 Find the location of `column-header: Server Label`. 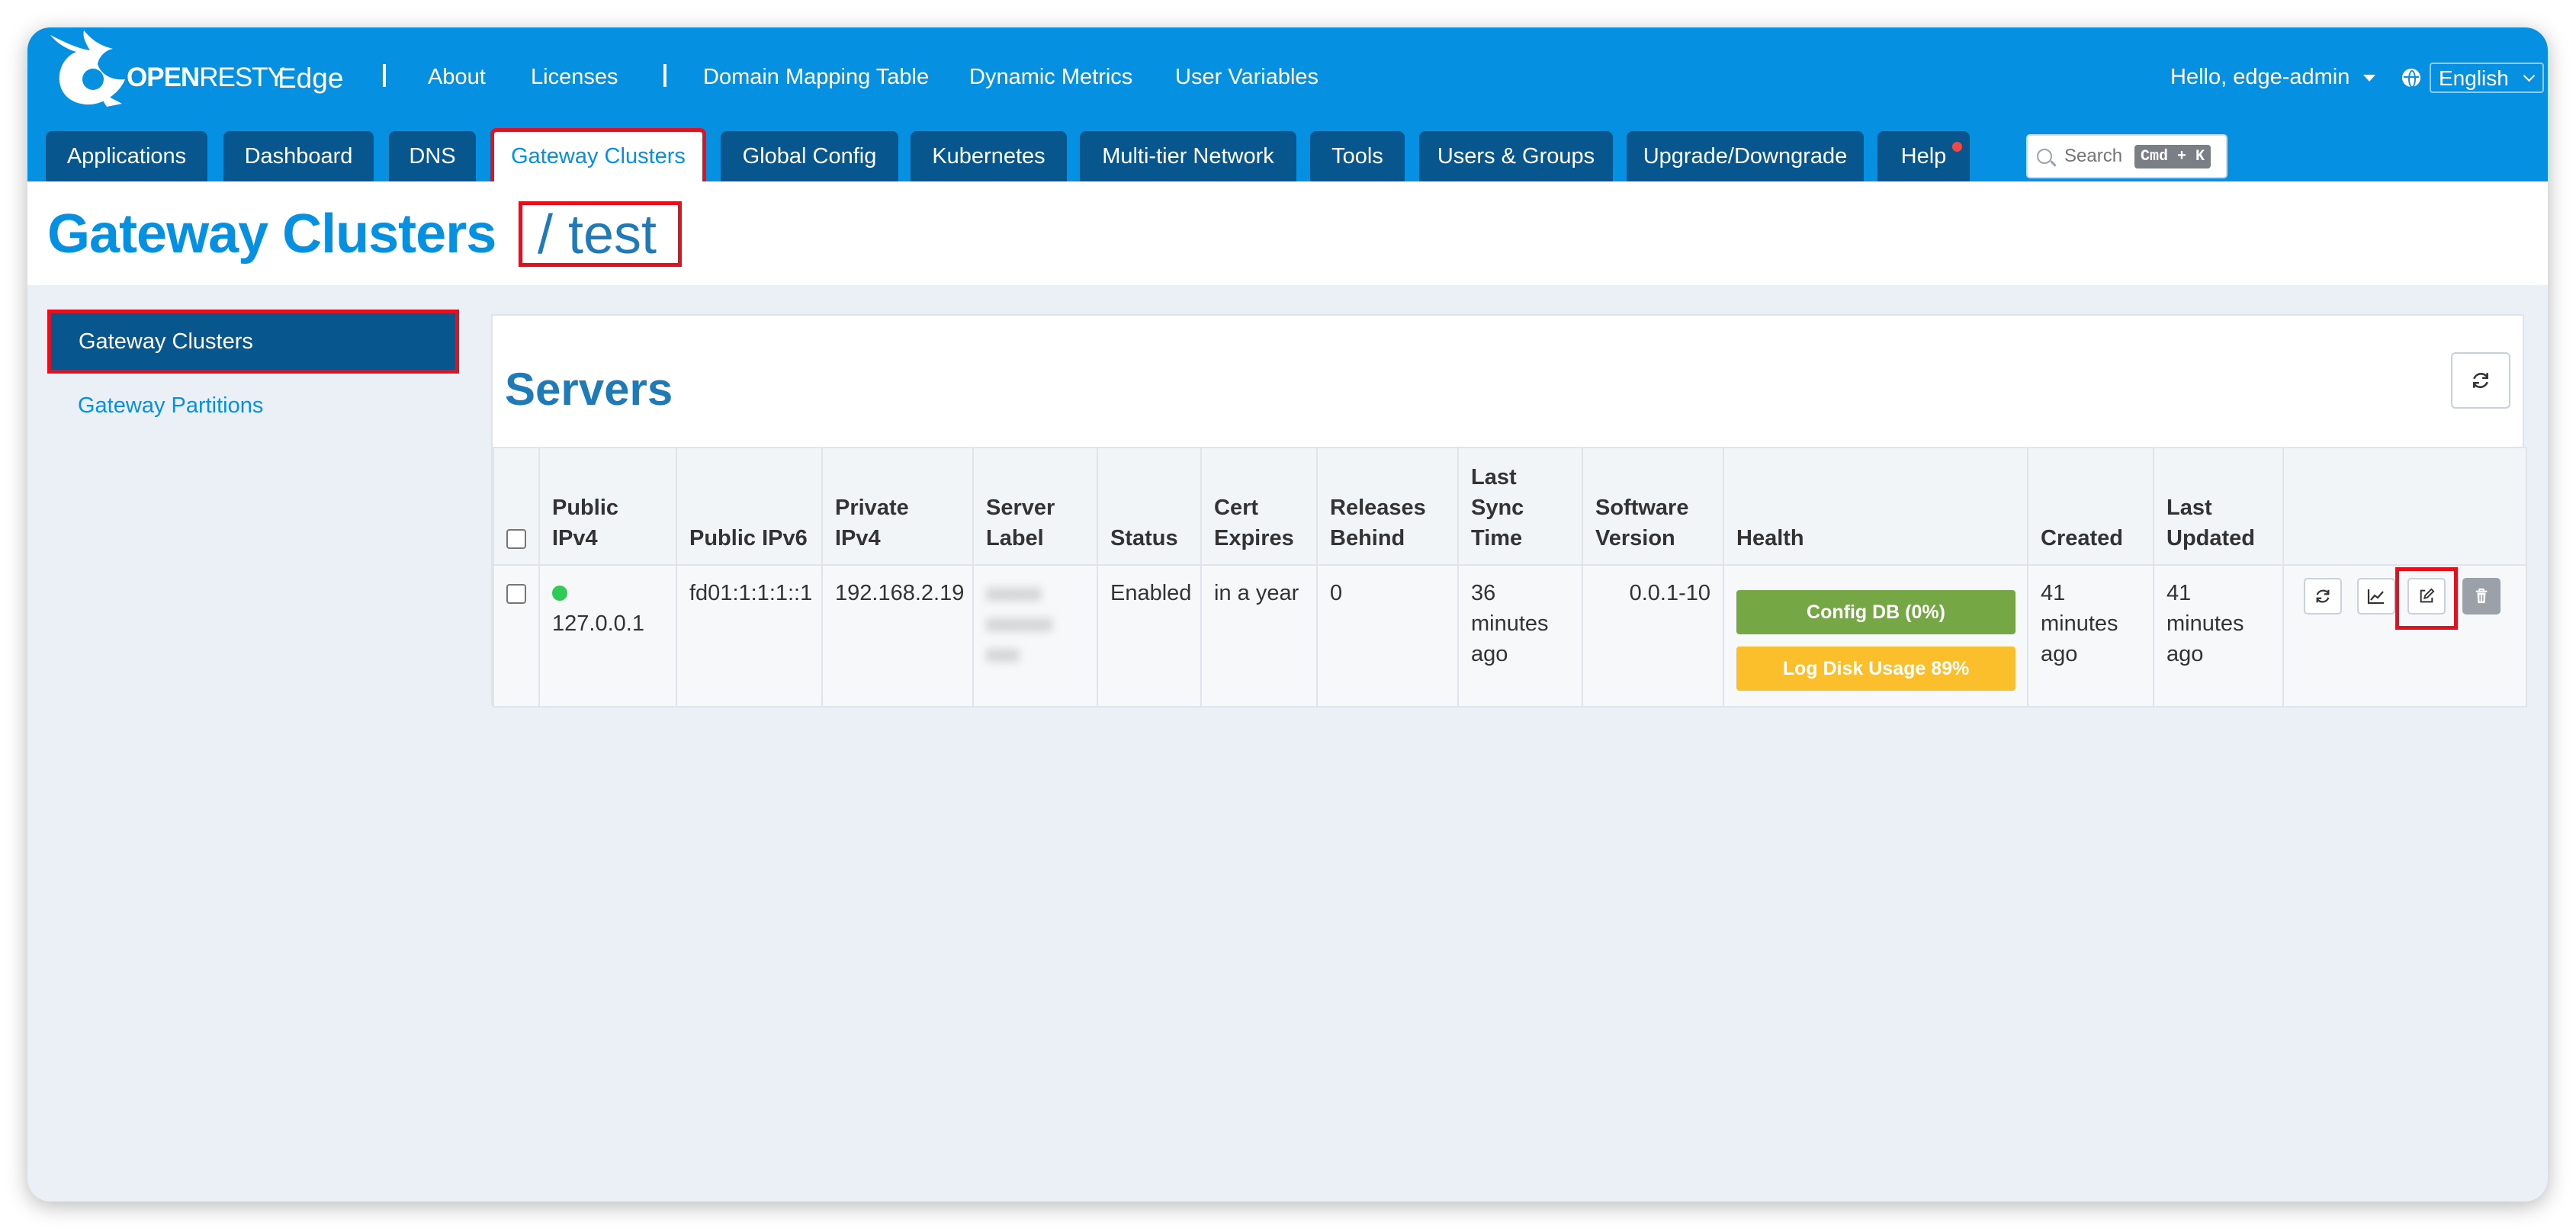

column-header: Server Label is located at coordinates (1035, 506).